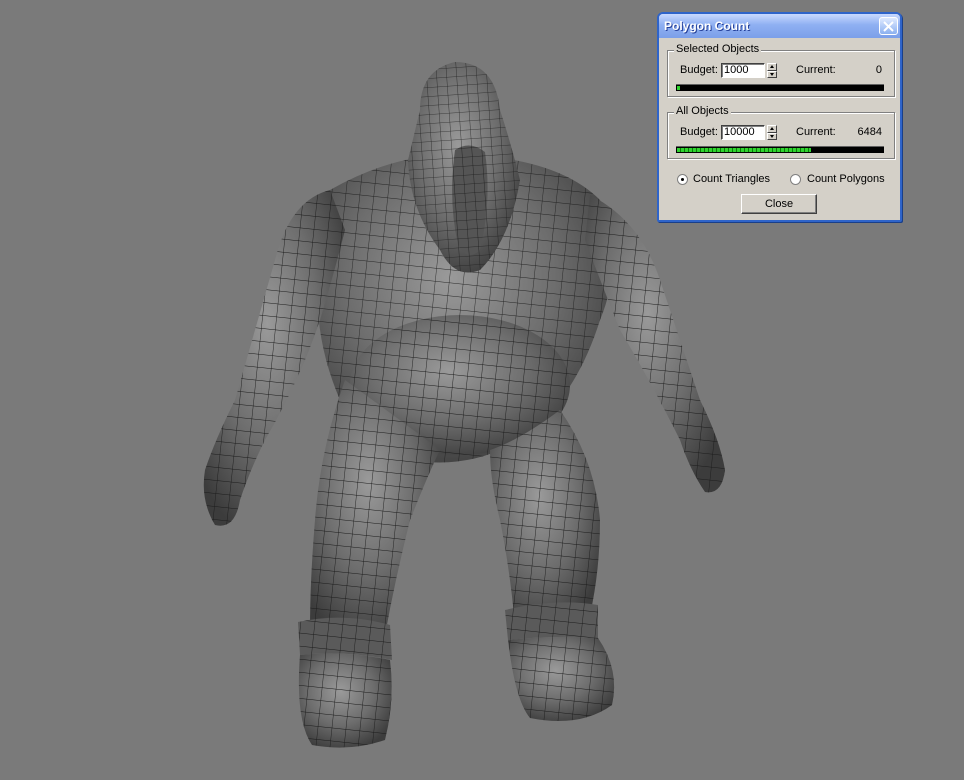 The width and height of the screenshot is (964, 780). I want to click on all-current-label: Current:, so click(816, 132).